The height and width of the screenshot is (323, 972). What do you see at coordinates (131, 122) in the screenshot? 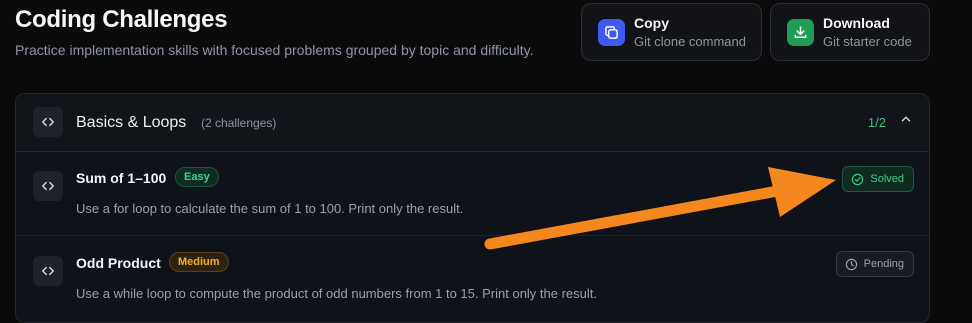
I see `group-title: Basics & Loops` at bounding box center [131, 122].